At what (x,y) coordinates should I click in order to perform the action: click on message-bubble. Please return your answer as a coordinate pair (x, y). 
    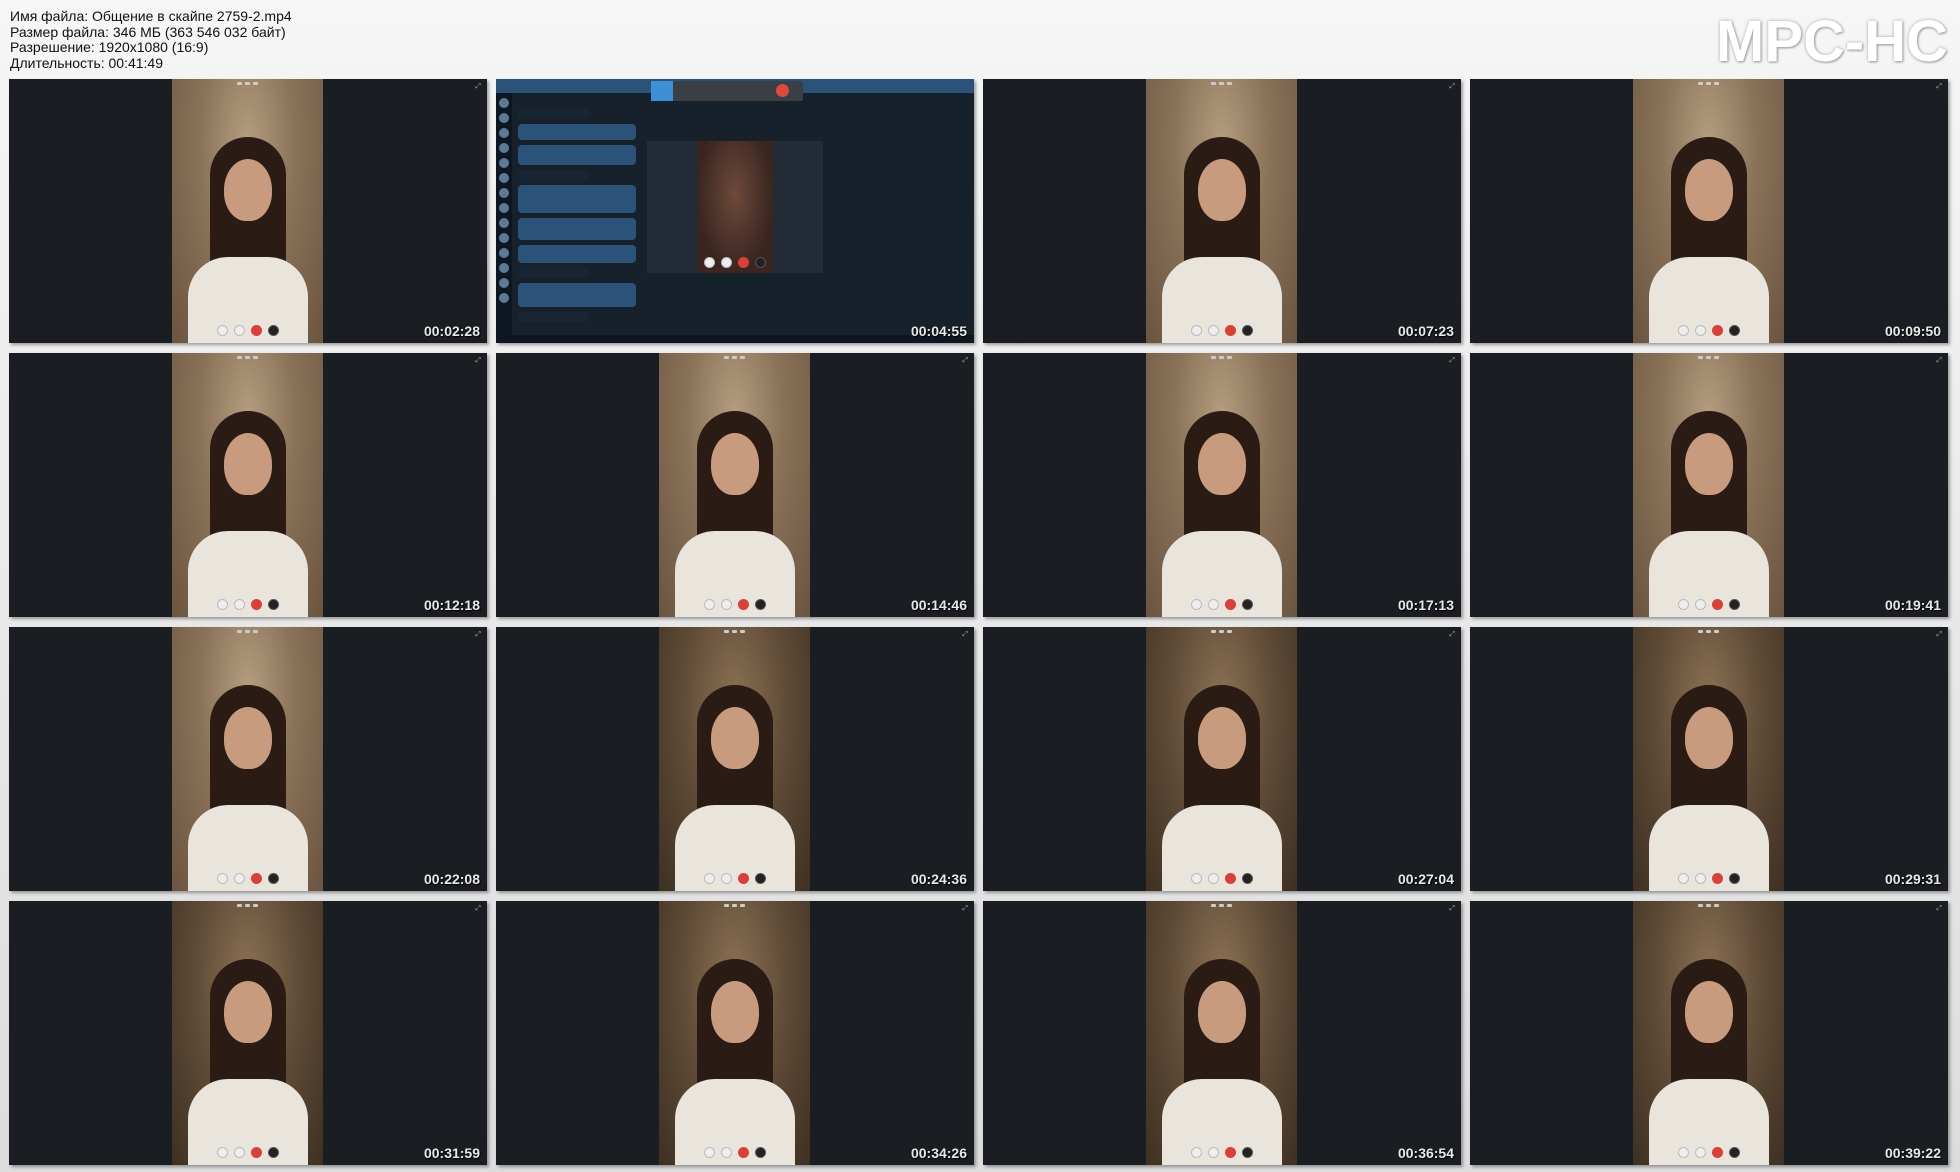
    Looking at the image, I should click on (577, 155).